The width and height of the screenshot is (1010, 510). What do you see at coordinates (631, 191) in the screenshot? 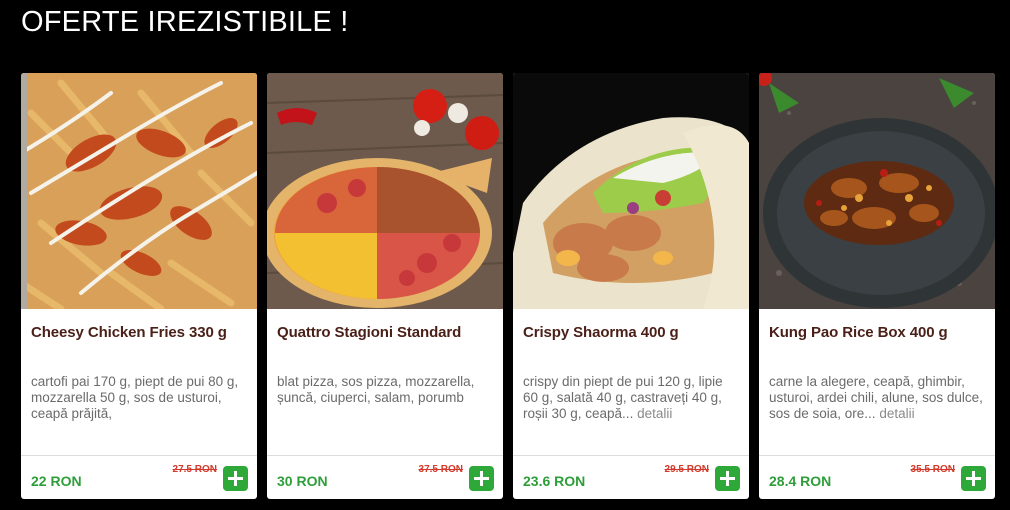
I see `crispy-shaorma-photo` at bounding box center [631, 191].